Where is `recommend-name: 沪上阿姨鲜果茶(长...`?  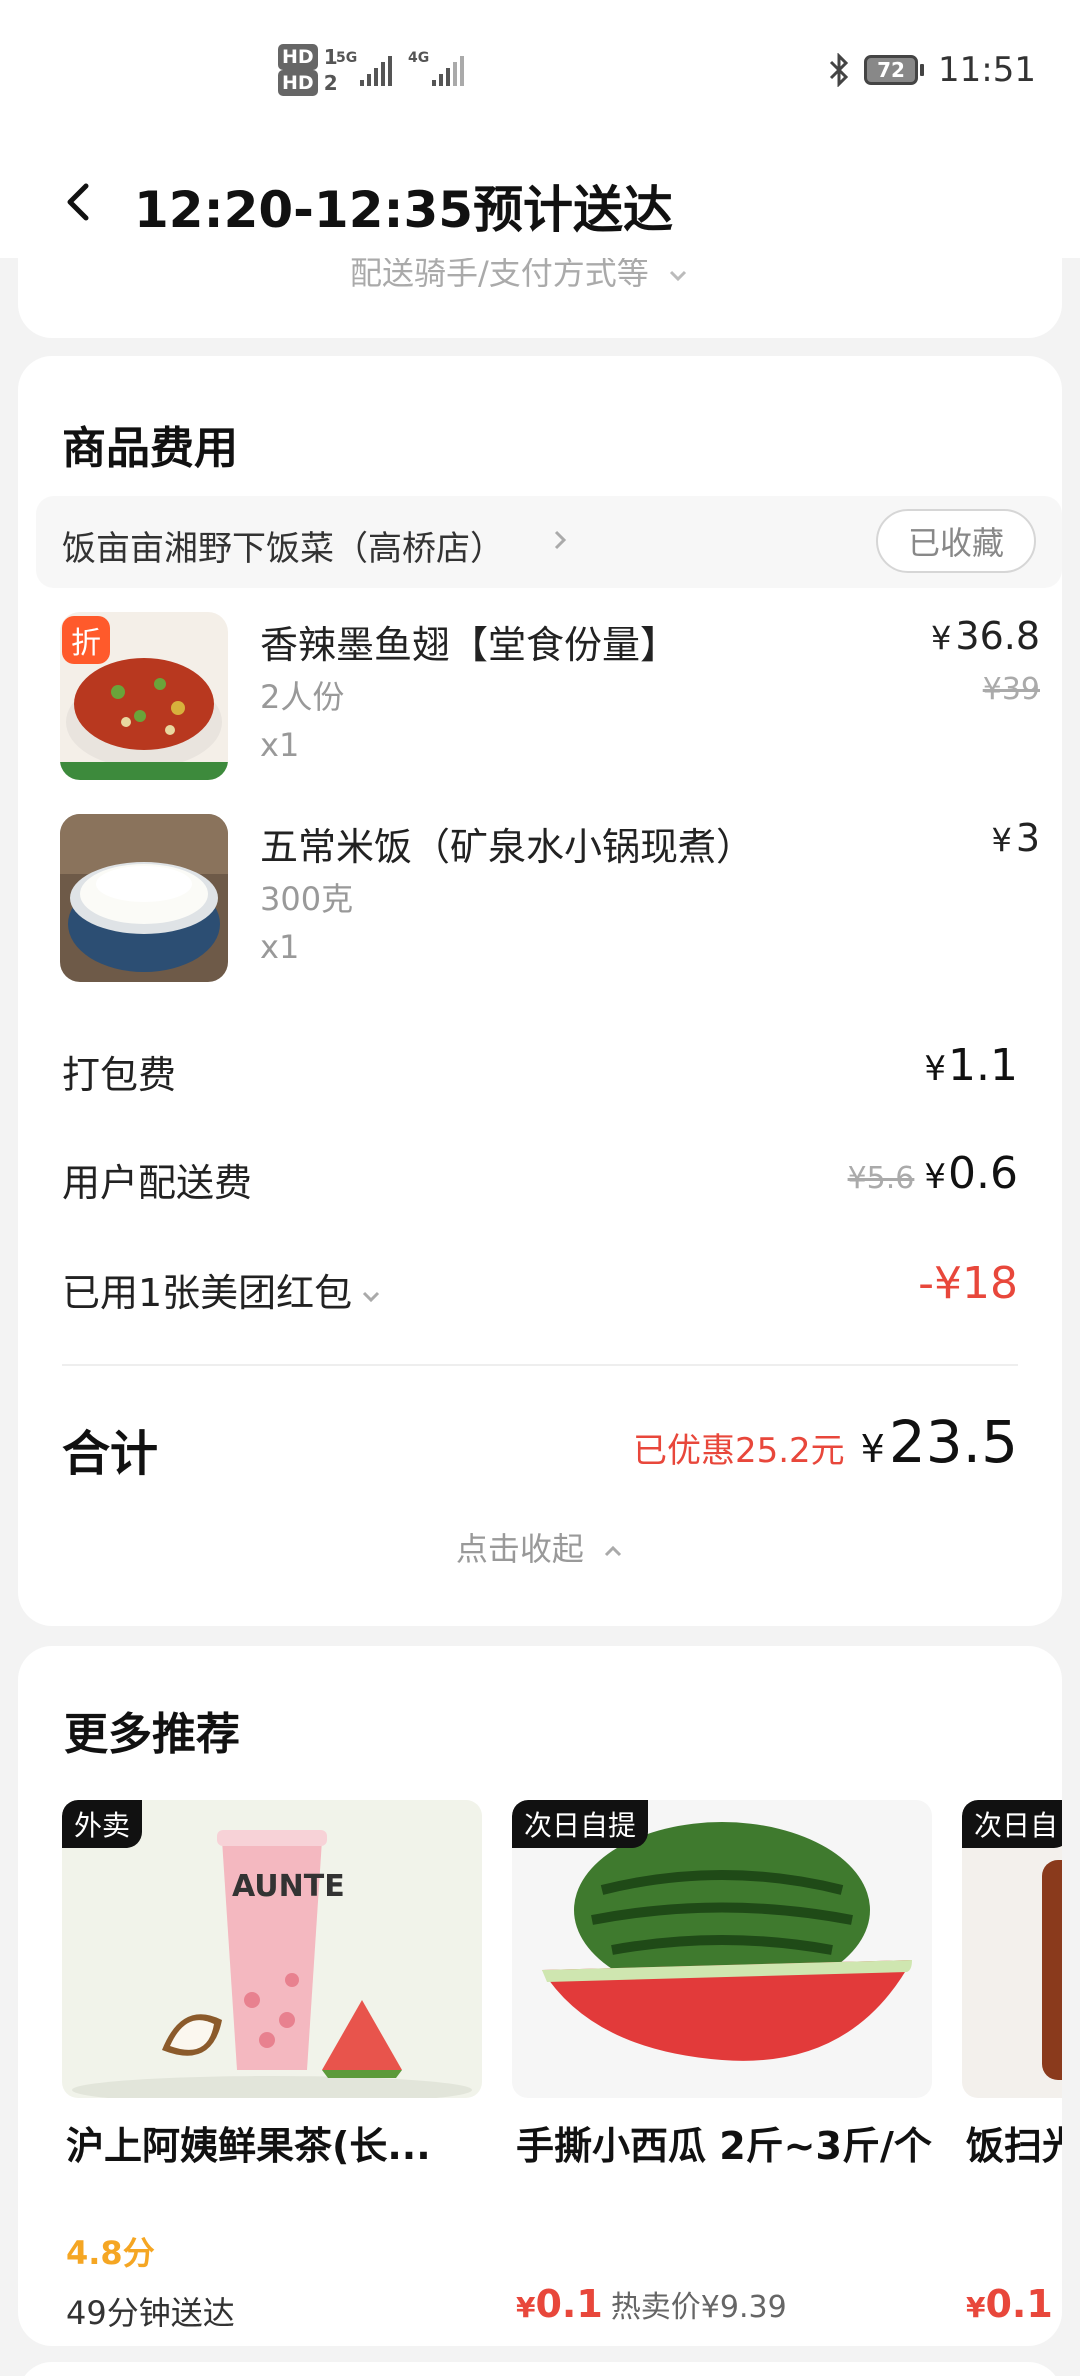
recommend-name: 沪上阿姨鲜果茶(长... is located at coordinates (248, 2146).